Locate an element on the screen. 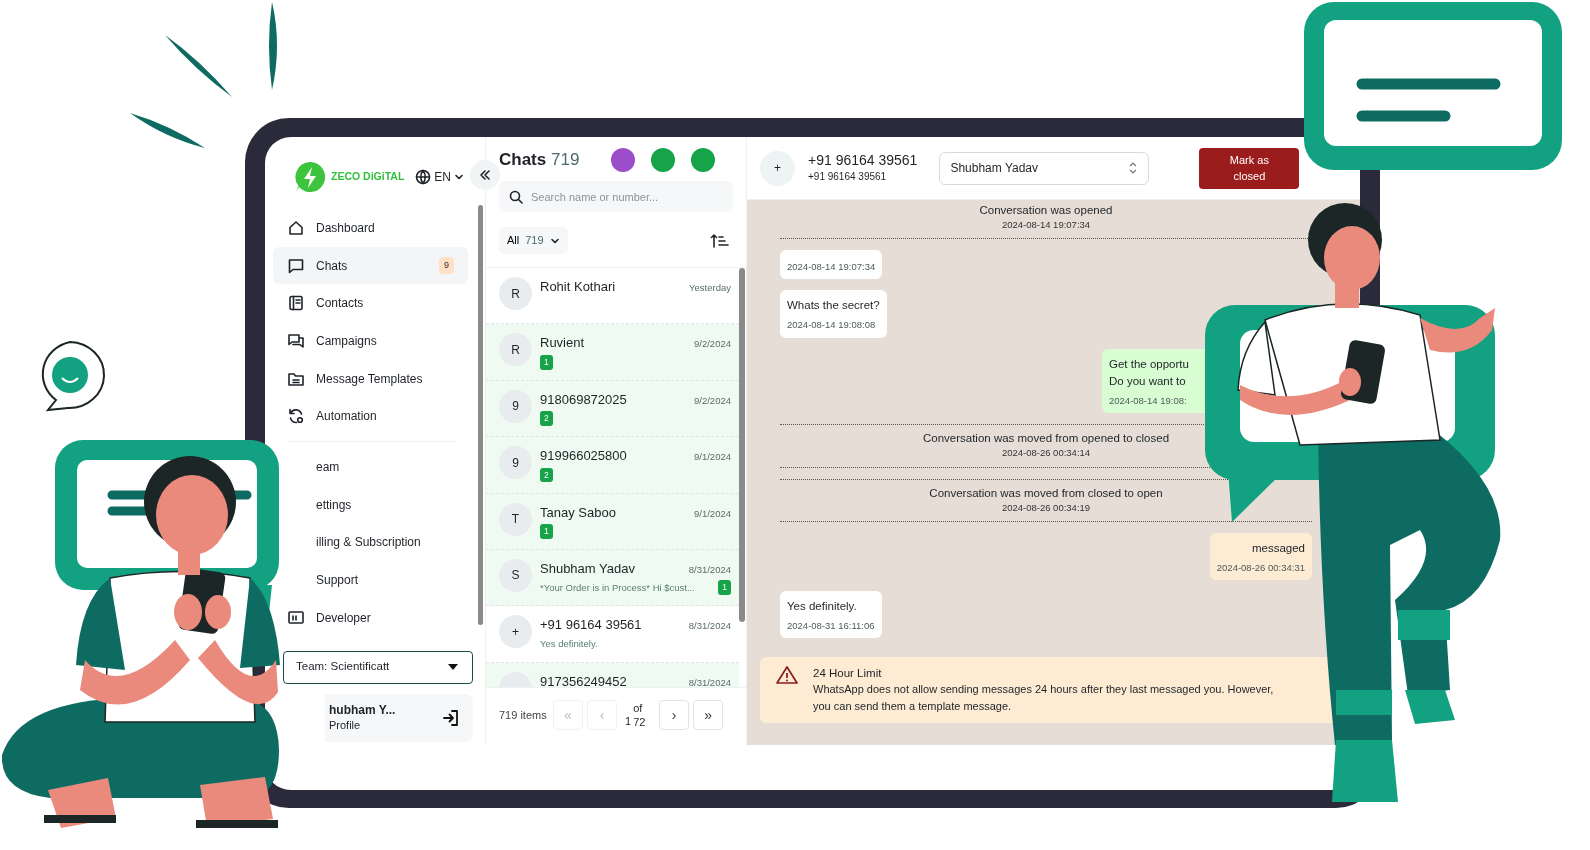  nav-item: Support is located at coordinates (337, 580).